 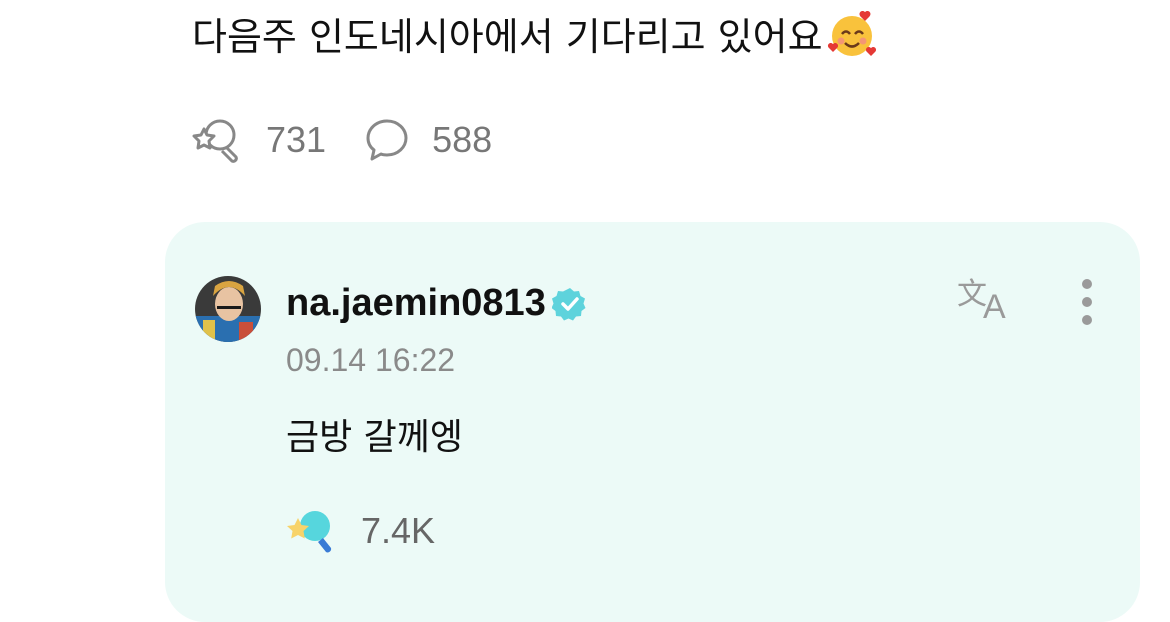 I want to click on star-reaction-filled-icon, so click(x=309, y=532).